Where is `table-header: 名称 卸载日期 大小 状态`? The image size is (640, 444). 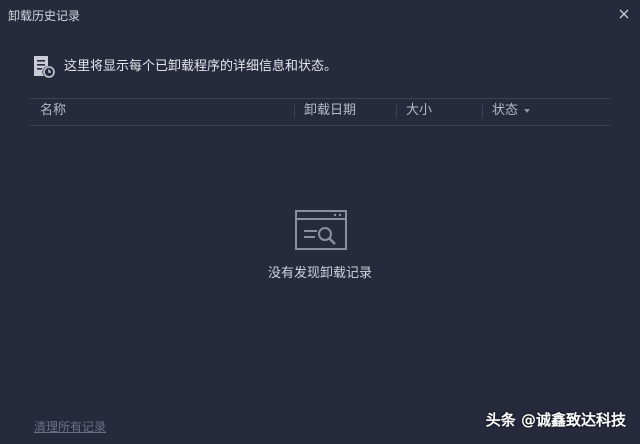 table-header: 名称 卸载日期 大小 状态 is located at coordinates (320, 112).